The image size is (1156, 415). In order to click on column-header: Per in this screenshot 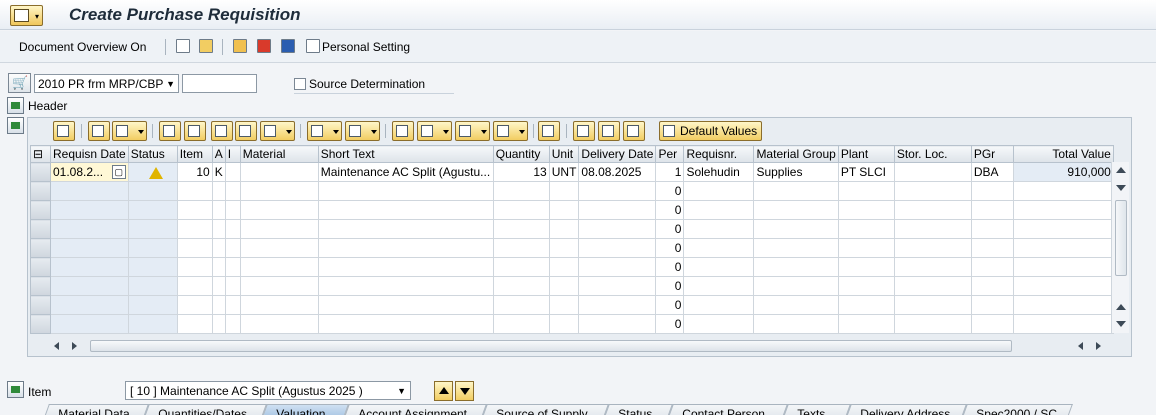, I will do `click(670, 154)`.